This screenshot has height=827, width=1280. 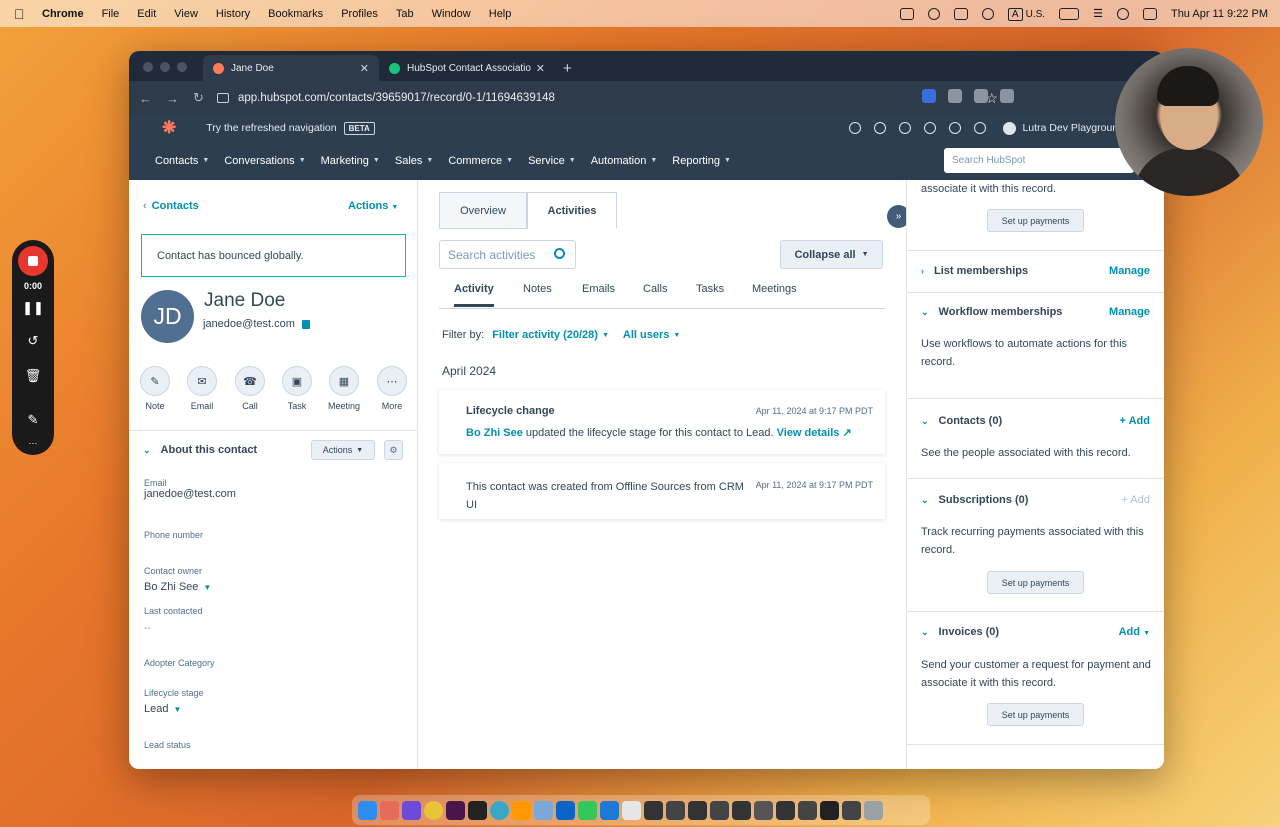 What do you see at coordinates (305, 324) in the screenshot?
I see `copy-icon` at bounding box center [305, 324].